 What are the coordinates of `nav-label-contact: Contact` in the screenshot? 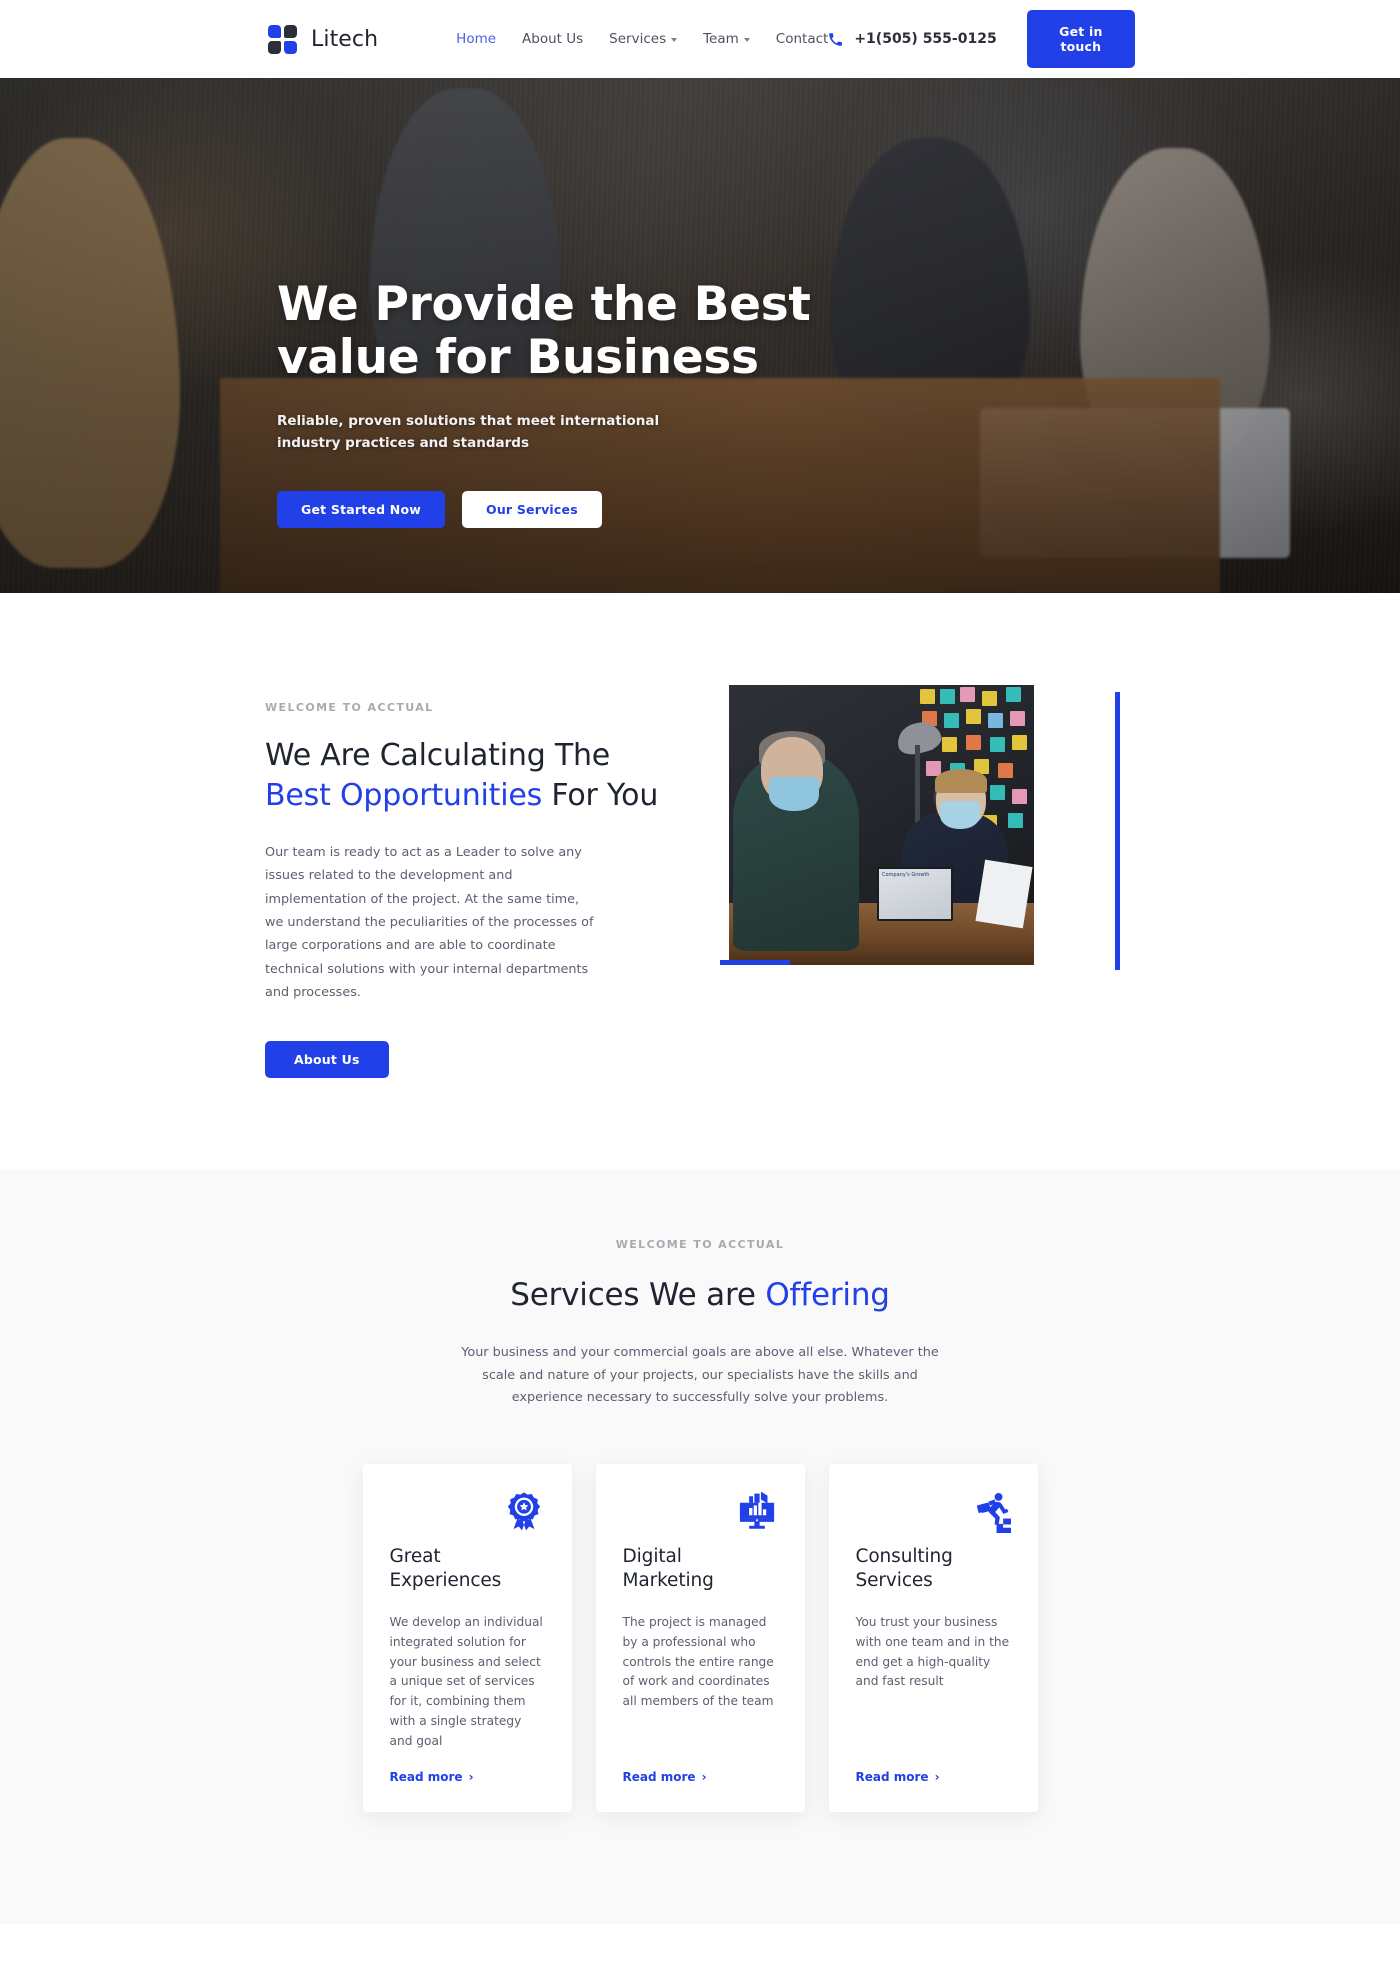 It's located at (802, 39).